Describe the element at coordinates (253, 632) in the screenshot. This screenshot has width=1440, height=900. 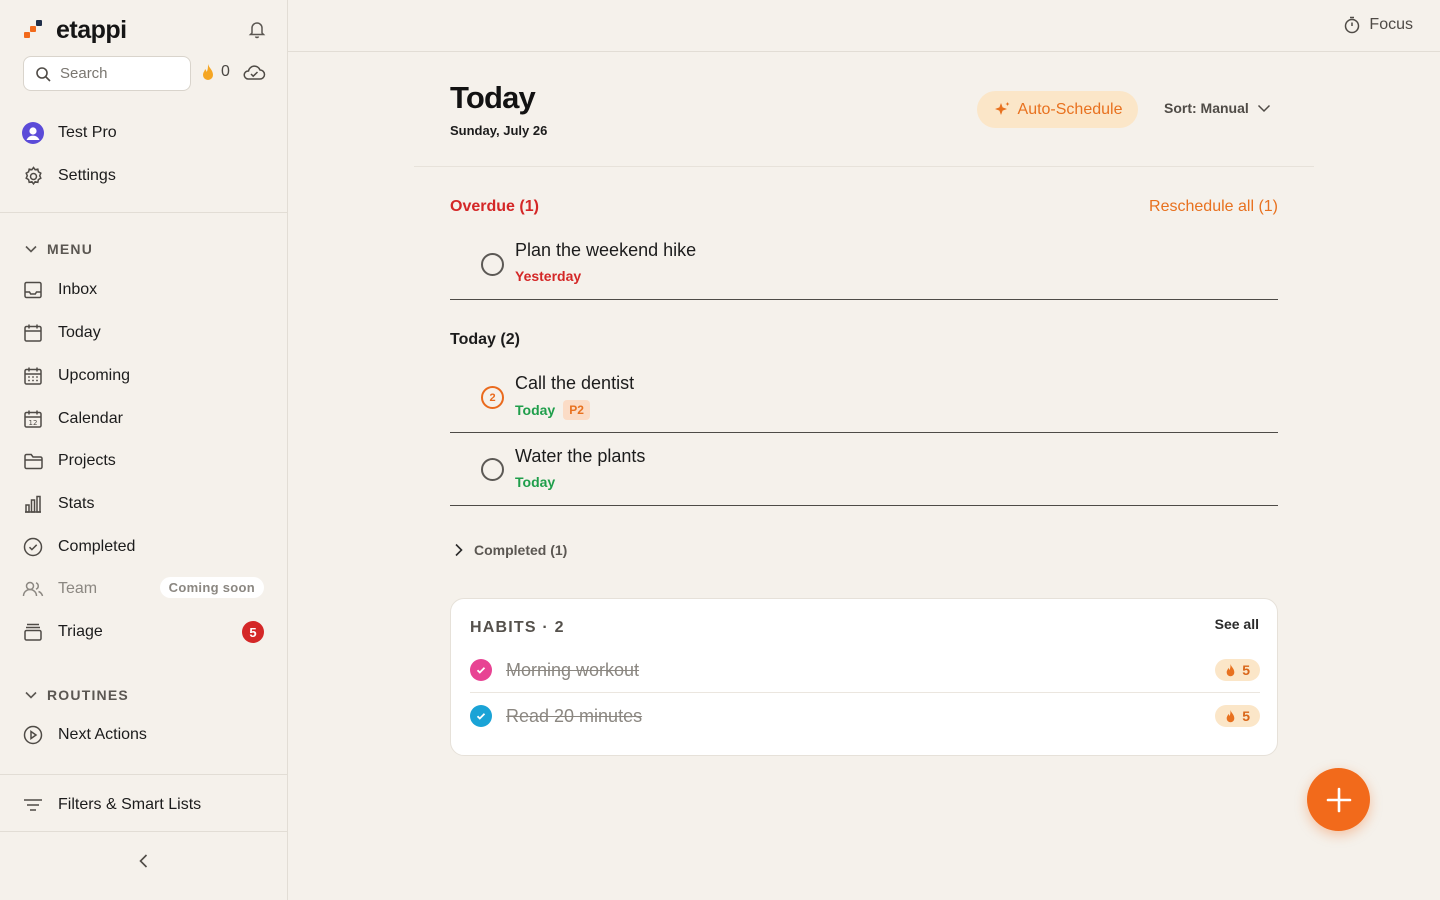
I see `triage-count-badge: 5` at that location.